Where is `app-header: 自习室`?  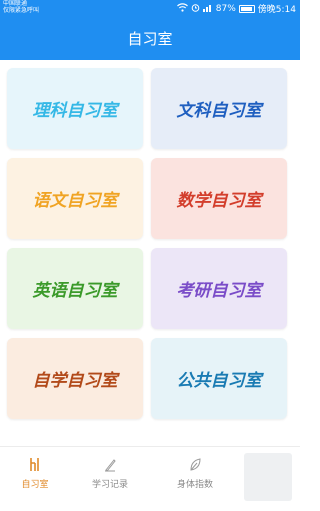 app-header: 自习室 is located at coordinates (150, 39).